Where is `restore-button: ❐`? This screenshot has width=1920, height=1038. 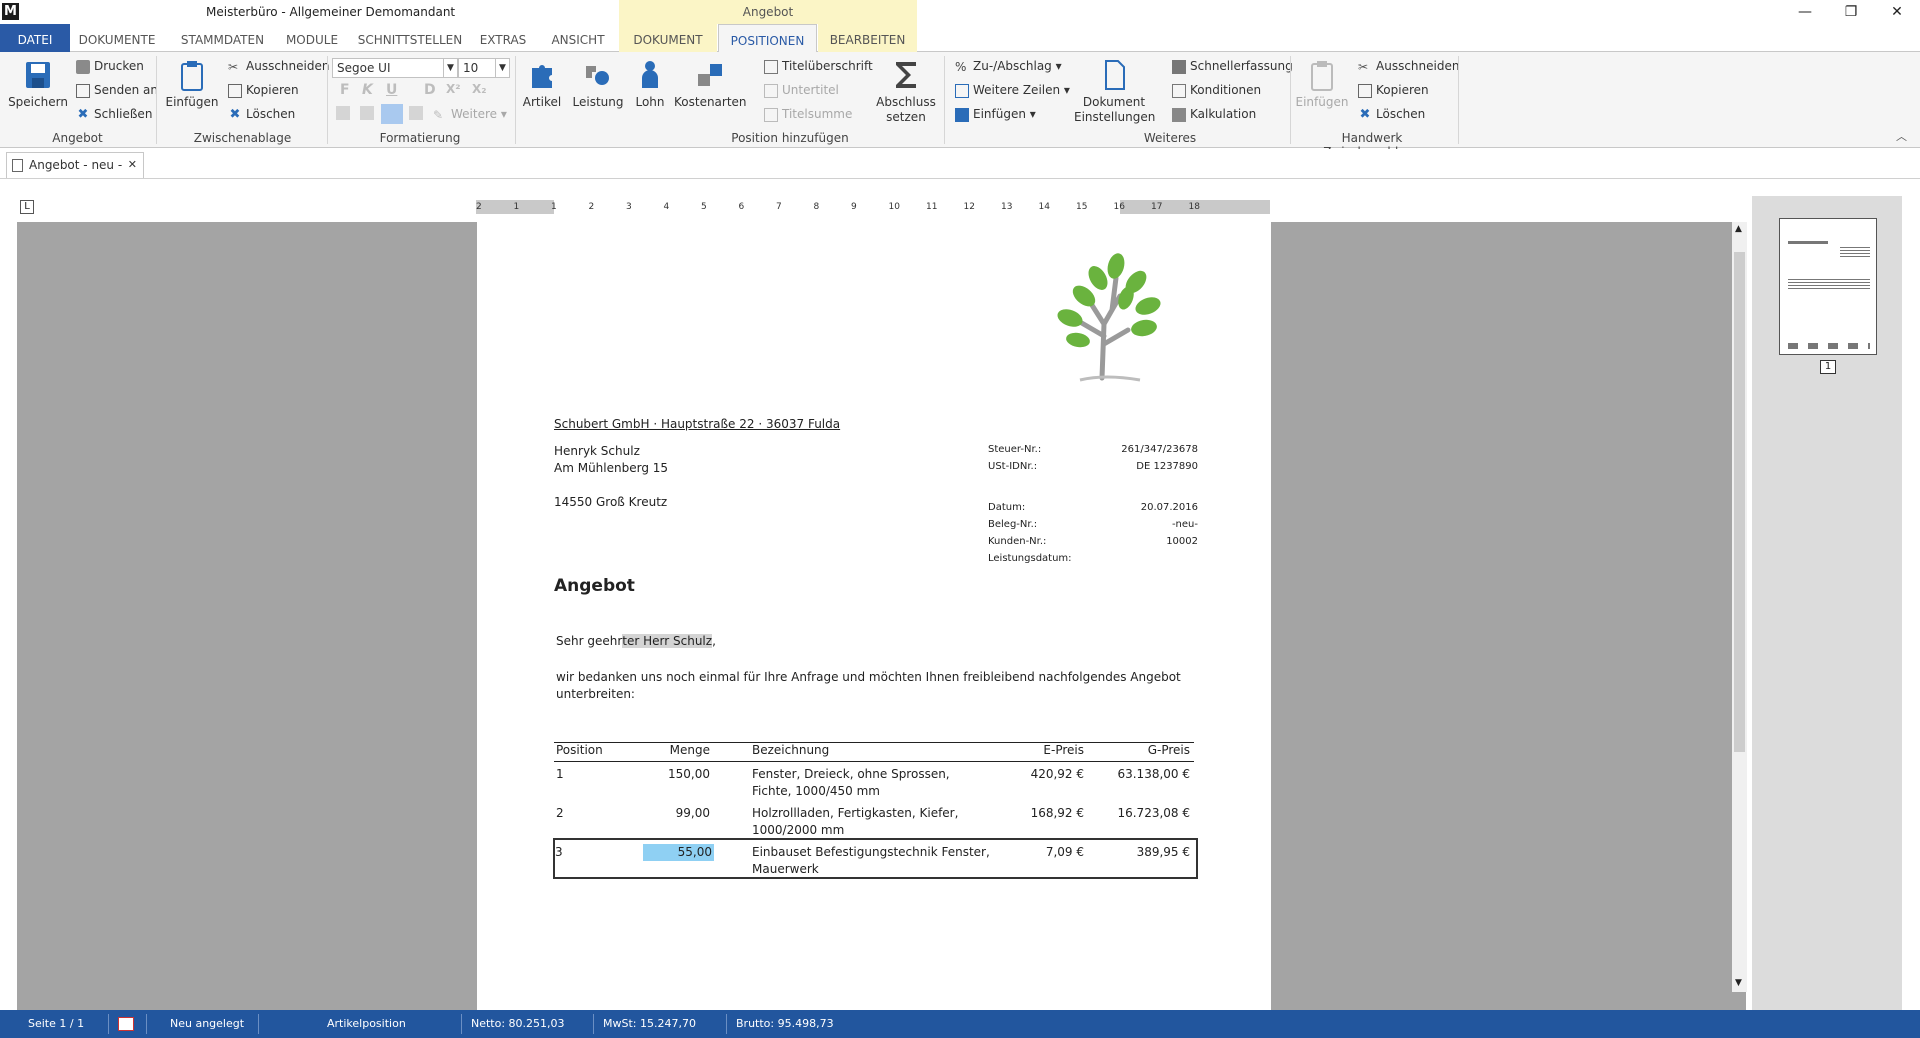
restore-button: ❐ is located at coordinates (1851, 12).